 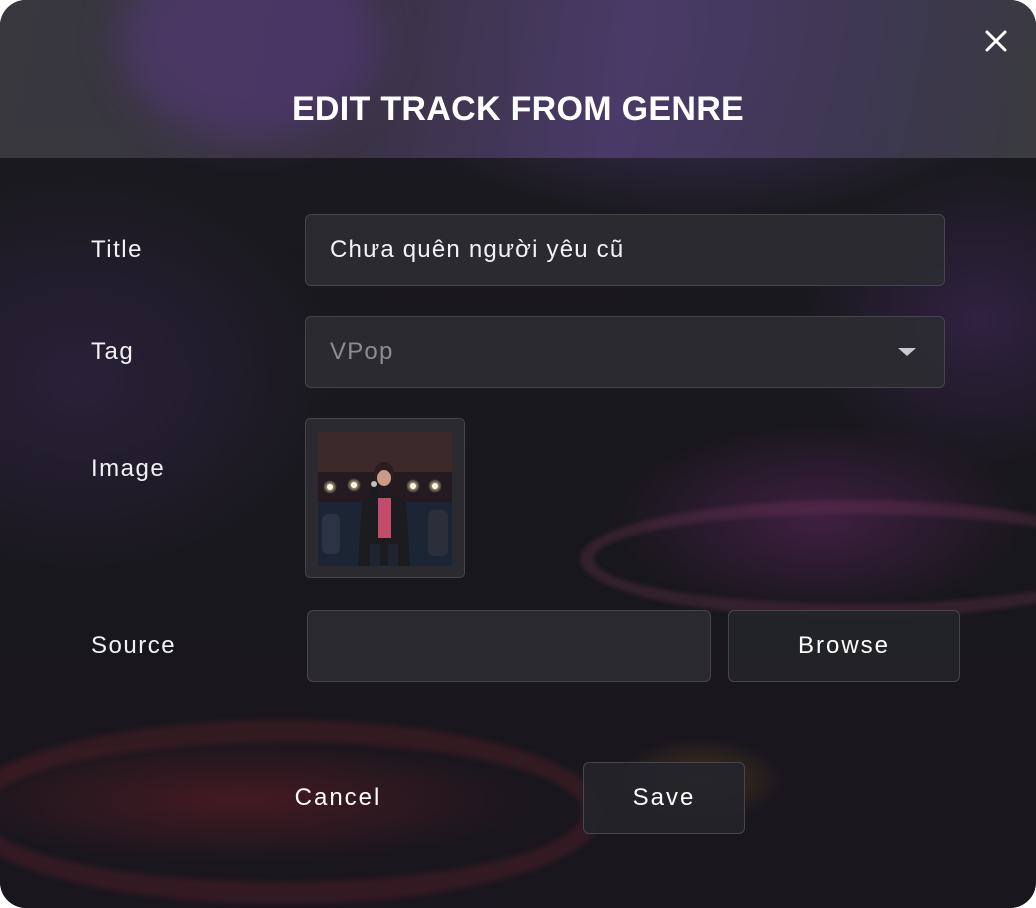 I want to click on tag-select-value: VPop, so click(x=362, y=351).